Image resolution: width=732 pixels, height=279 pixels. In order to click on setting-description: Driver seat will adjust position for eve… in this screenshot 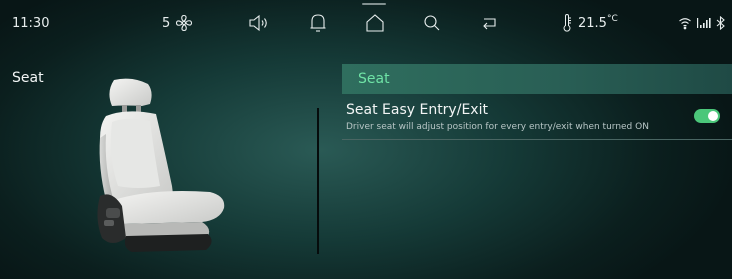, I will do `click(497, 127)`.